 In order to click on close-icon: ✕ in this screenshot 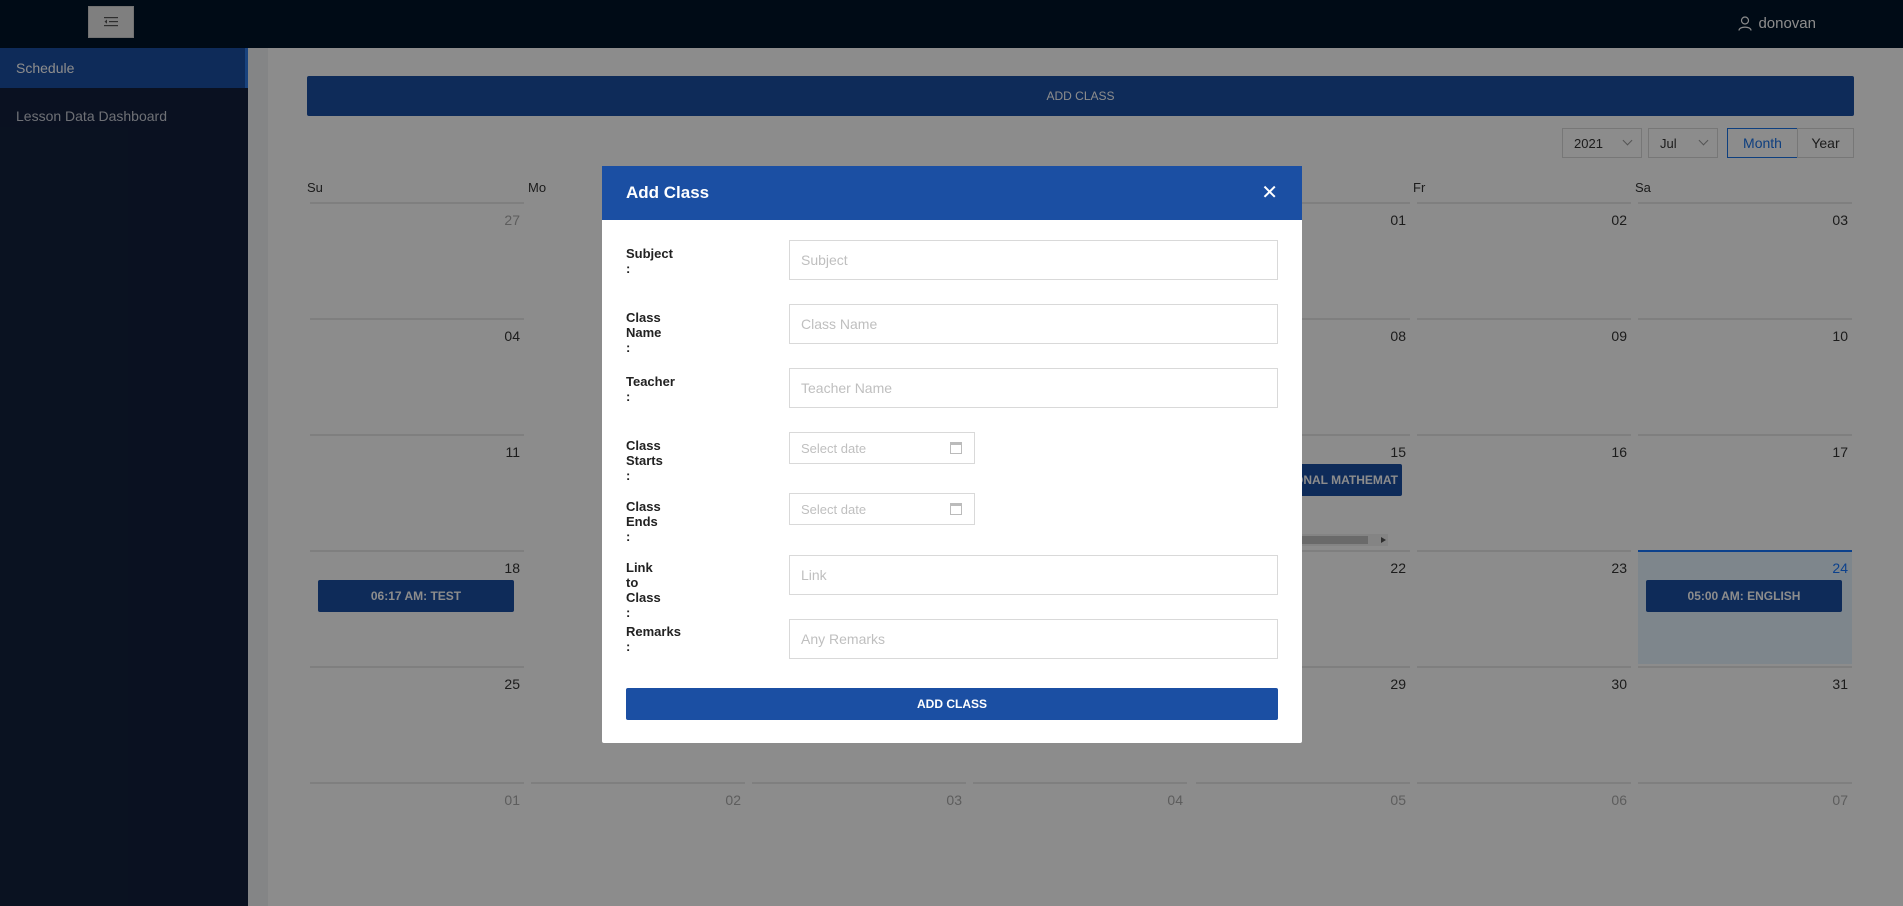, I will do `click(1269, 193)`.